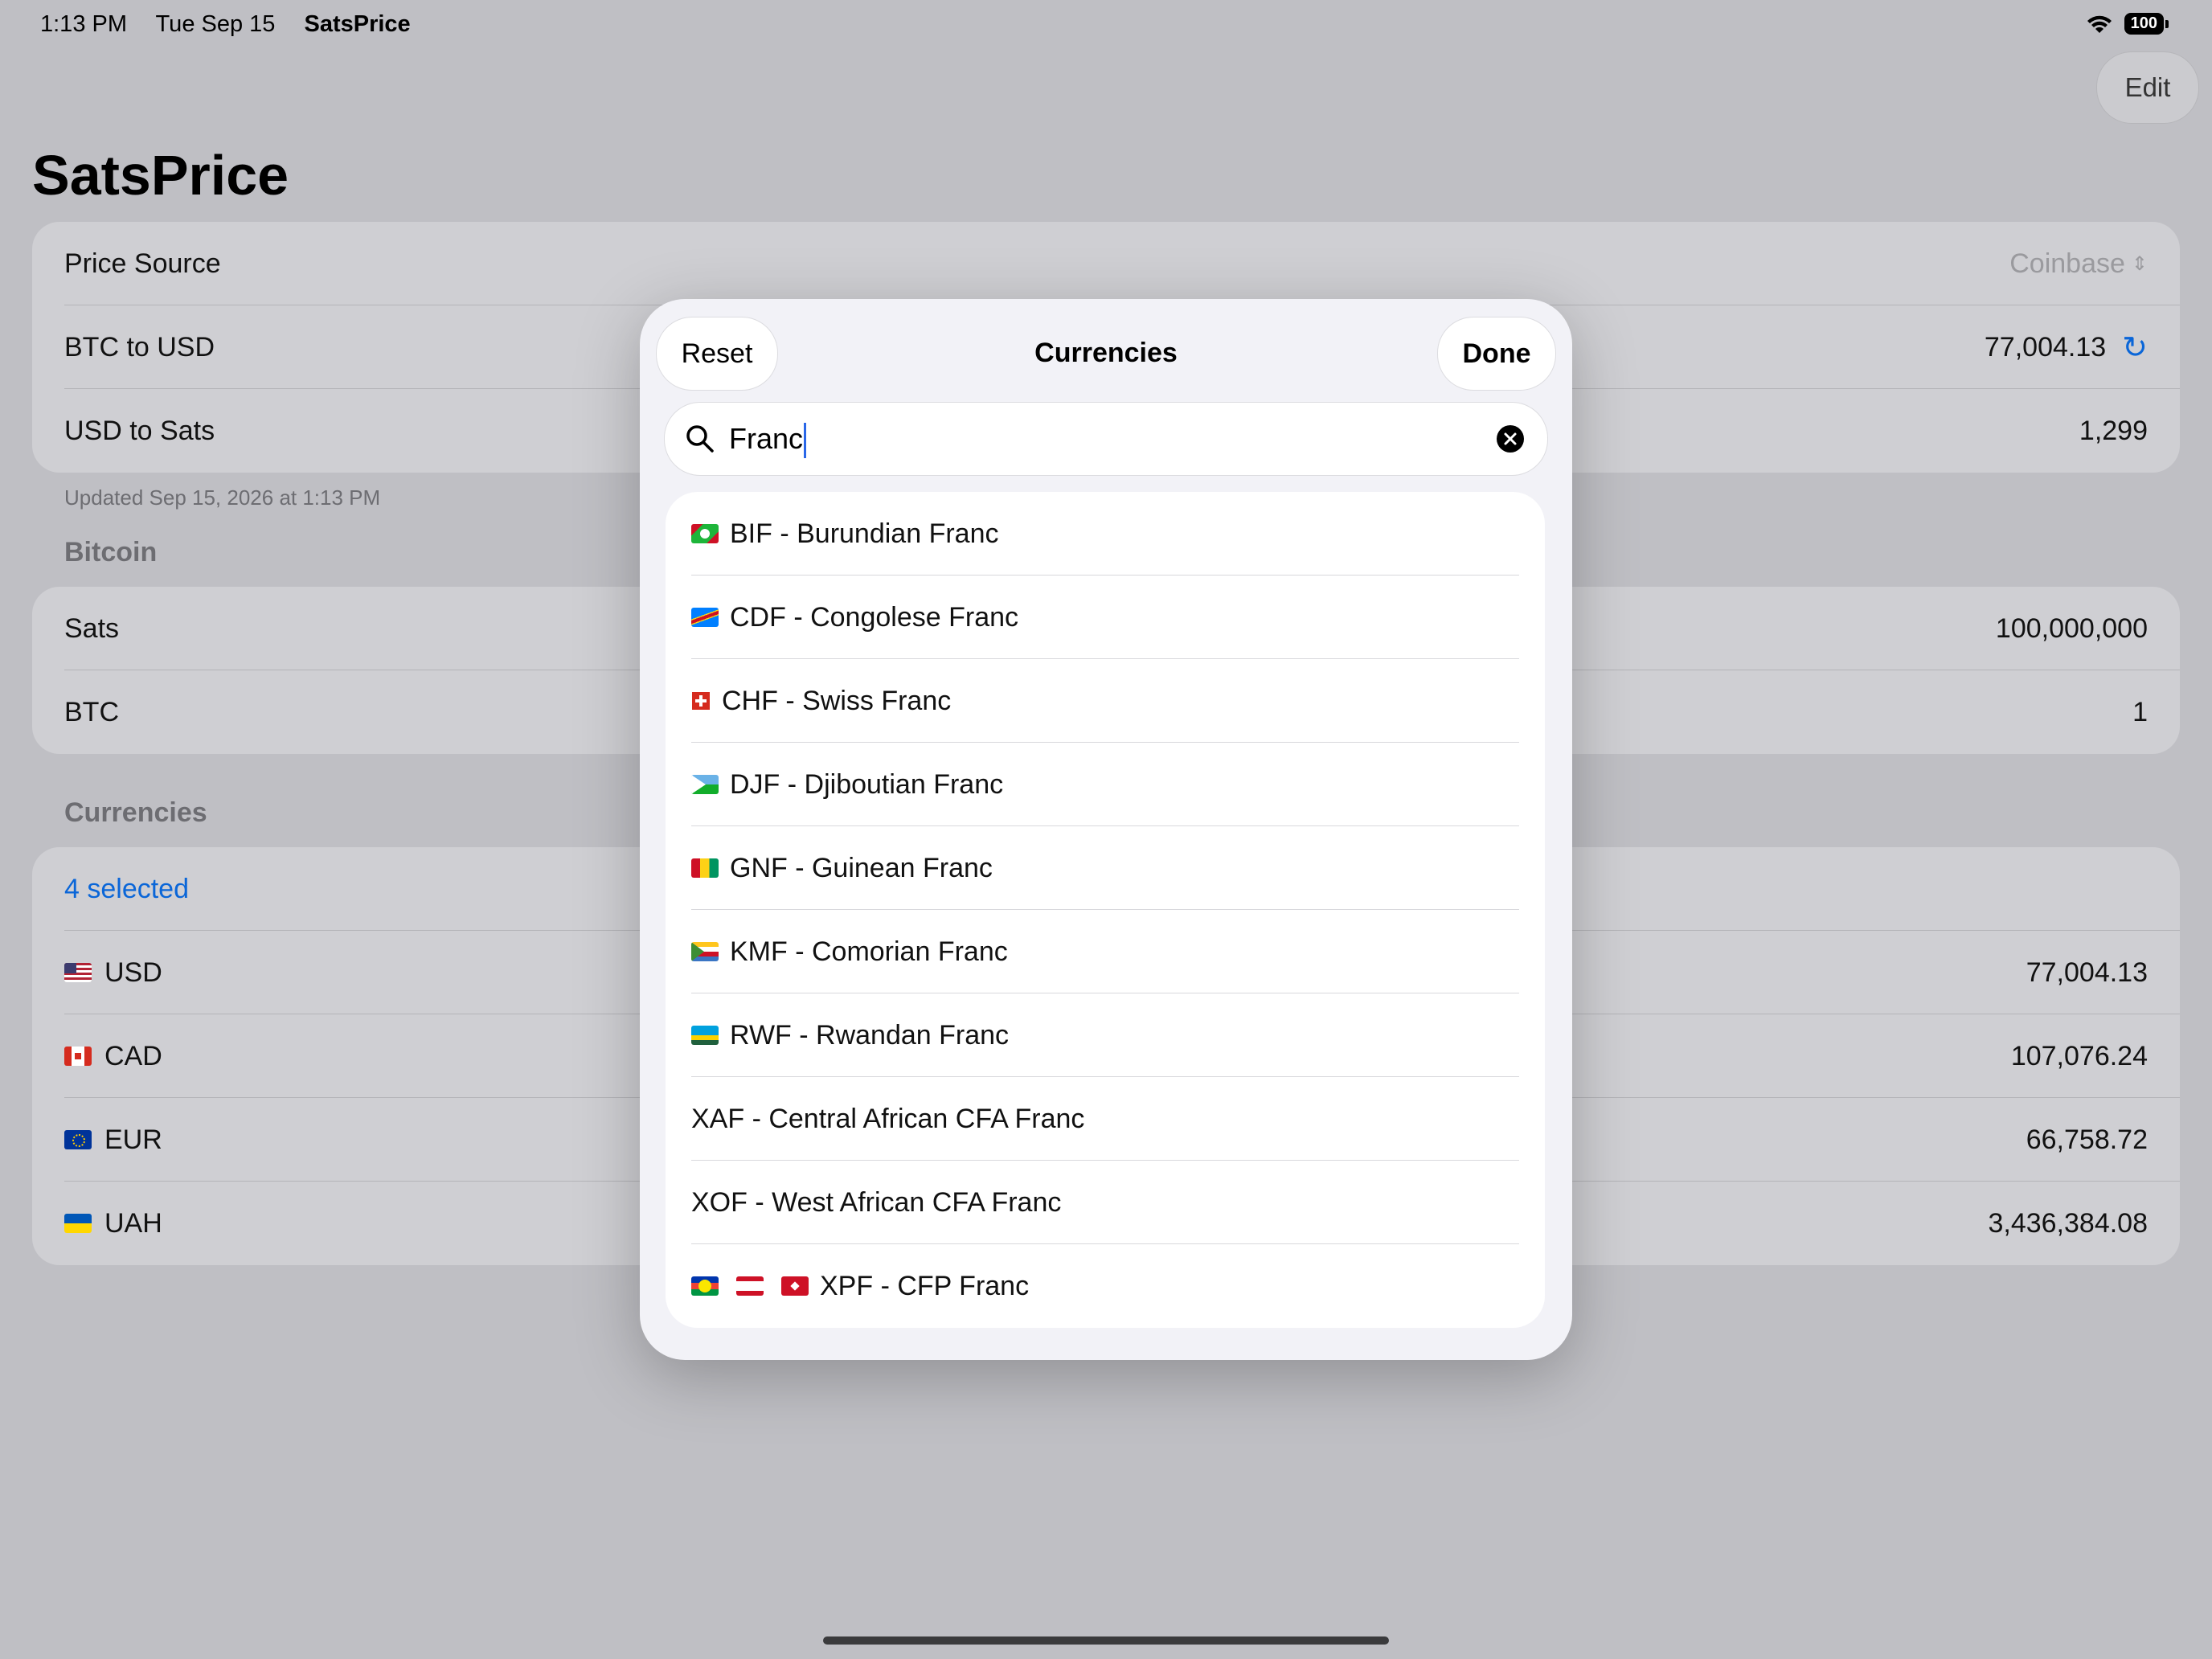 This screenshot has height=1659, width=2212. What do you see at coordinates (78, 1139) in the screenshot?
I see `eu-flag-icon` at bounding box center [78, 1139].